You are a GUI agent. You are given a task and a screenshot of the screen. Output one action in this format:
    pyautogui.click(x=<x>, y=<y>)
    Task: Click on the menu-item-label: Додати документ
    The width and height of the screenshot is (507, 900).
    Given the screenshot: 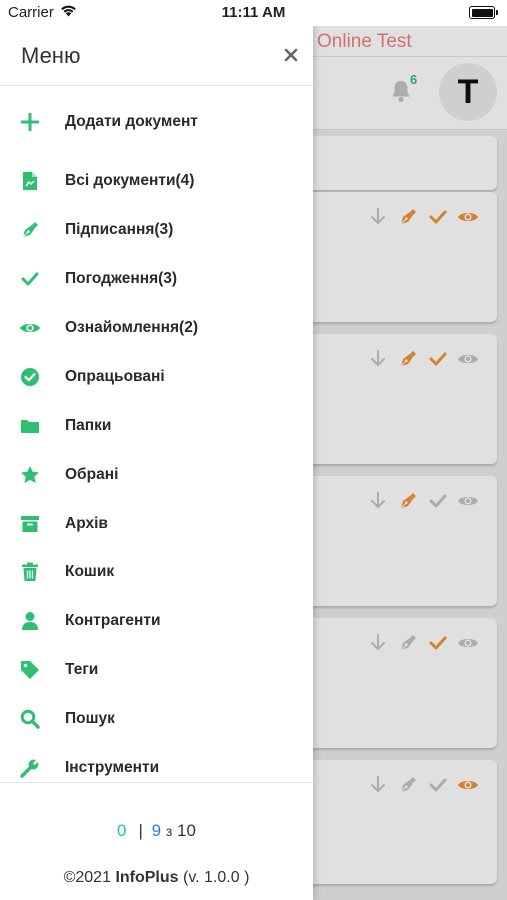 What is the action you would take?
    pyautogui.click(x=131, y=121)
    